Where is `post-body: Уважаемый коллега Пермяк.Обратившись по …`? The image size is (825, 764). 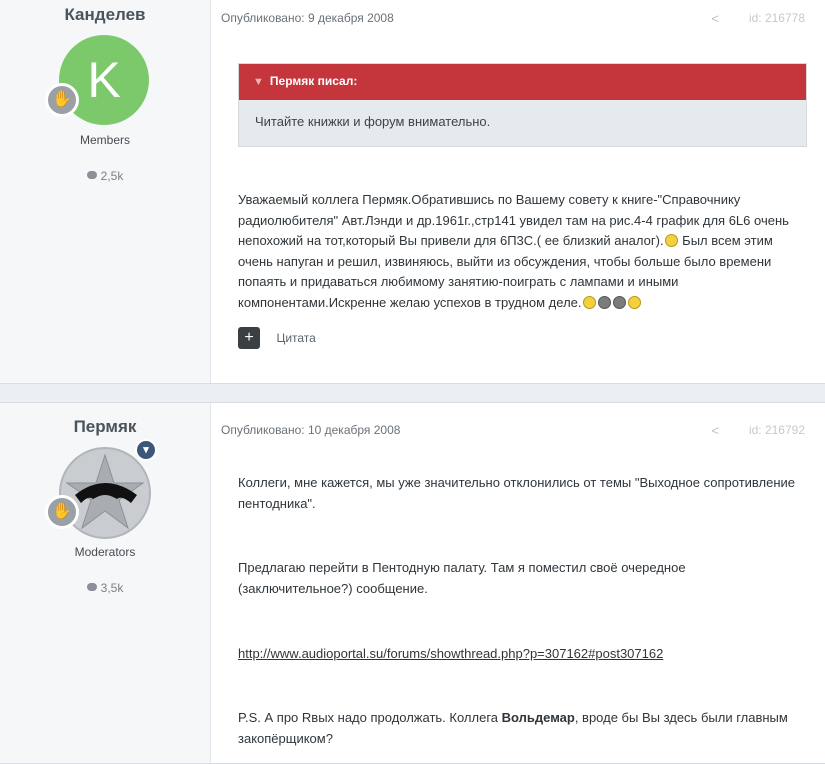 post-body: Уважаемый коллега Пермяк.Обратившись по … is located at coordinates (518, 252).